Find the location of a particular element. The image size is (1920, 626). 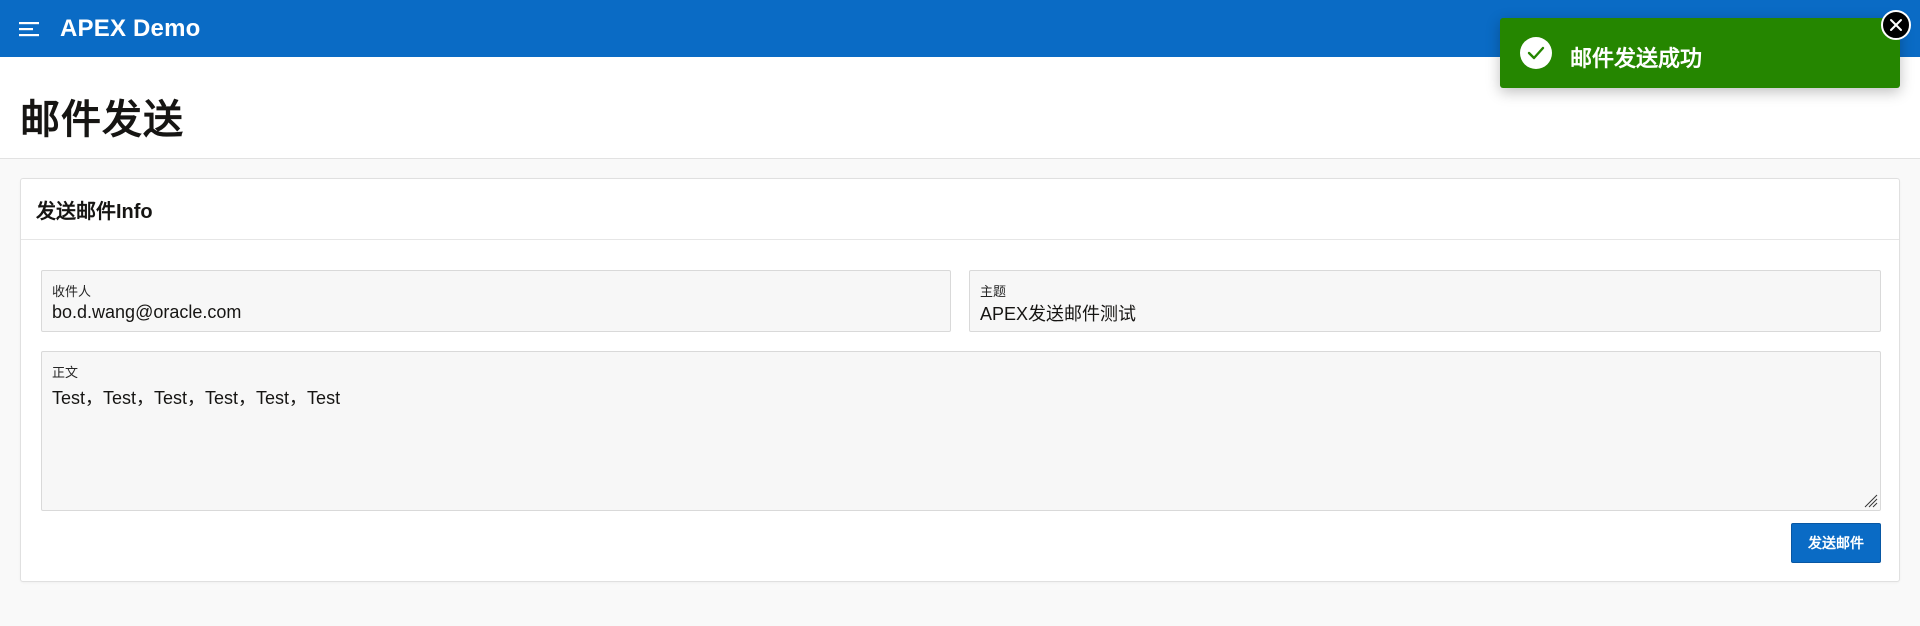

region-header: 发送邮件Info is located at coordinates (960, 209).